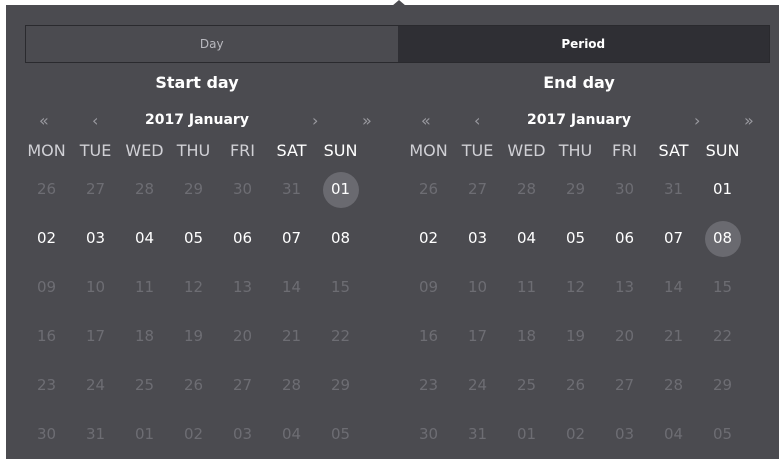  I want to click on tab-day: Day, so click(212, 44).